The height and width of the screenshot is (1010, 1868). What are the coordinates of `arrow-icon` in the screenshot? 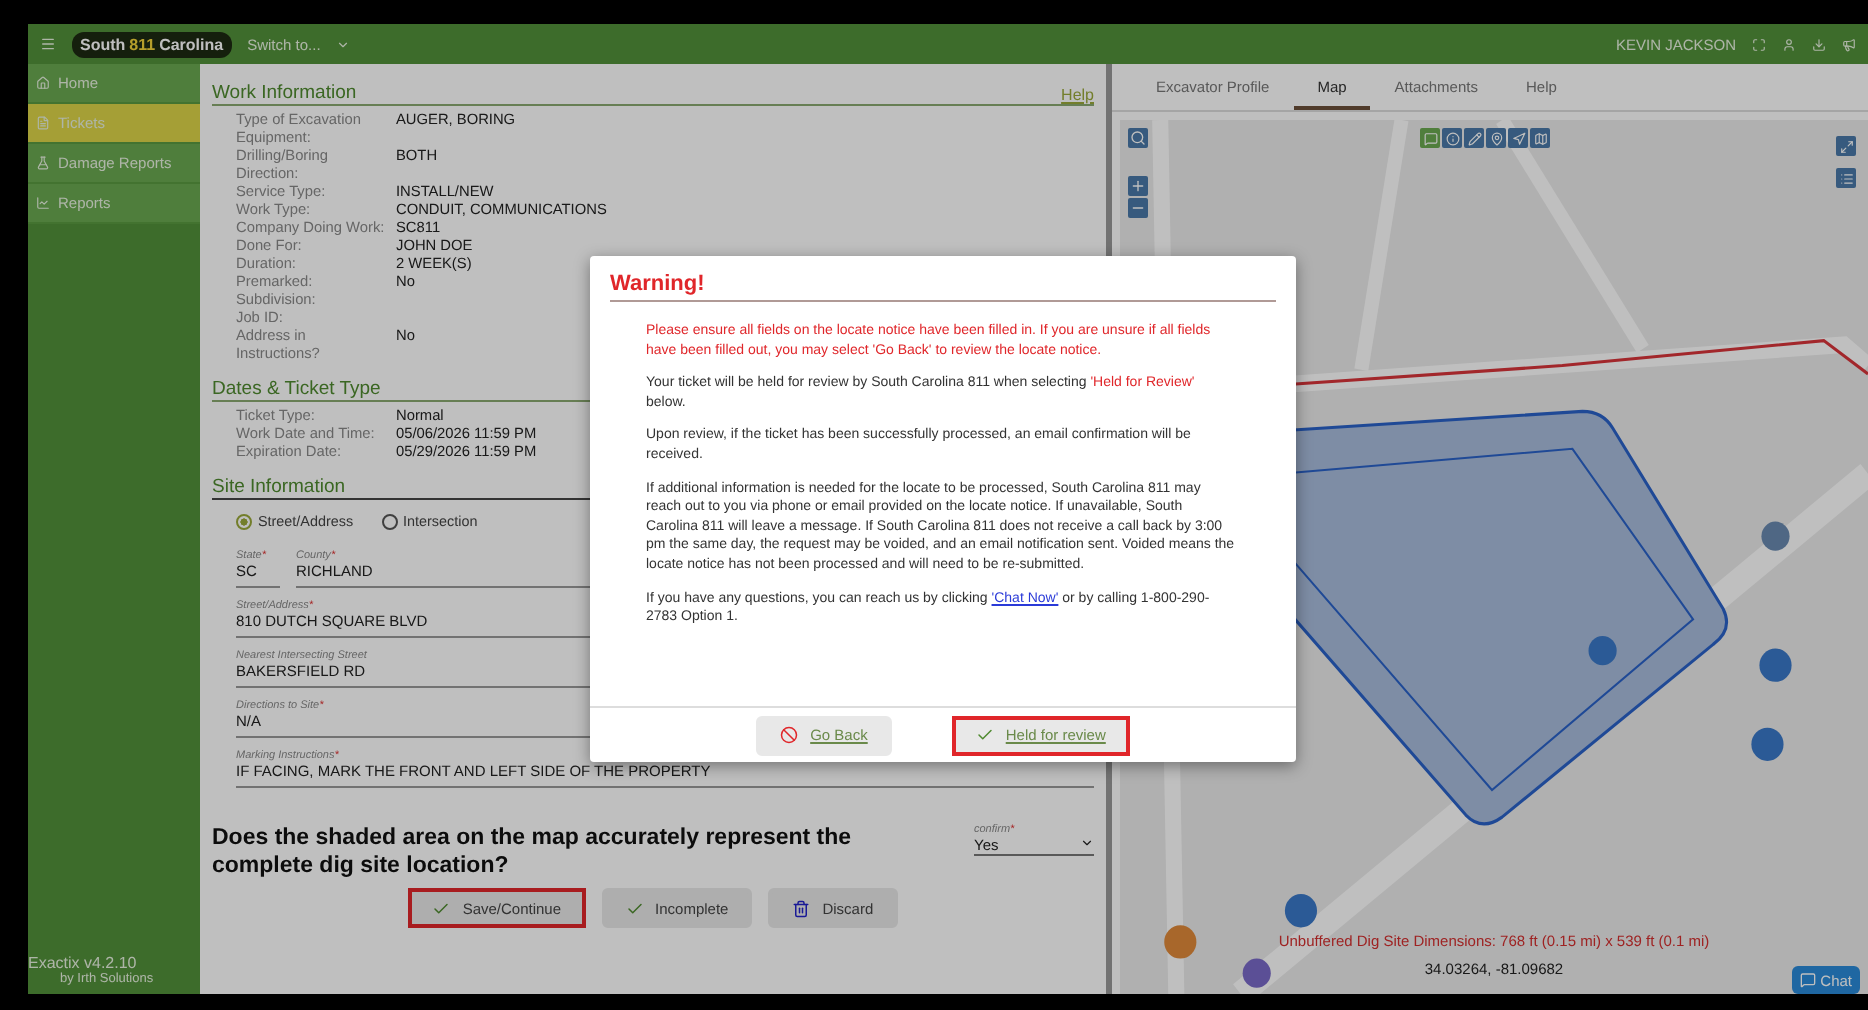 It's located at (1518, 138).